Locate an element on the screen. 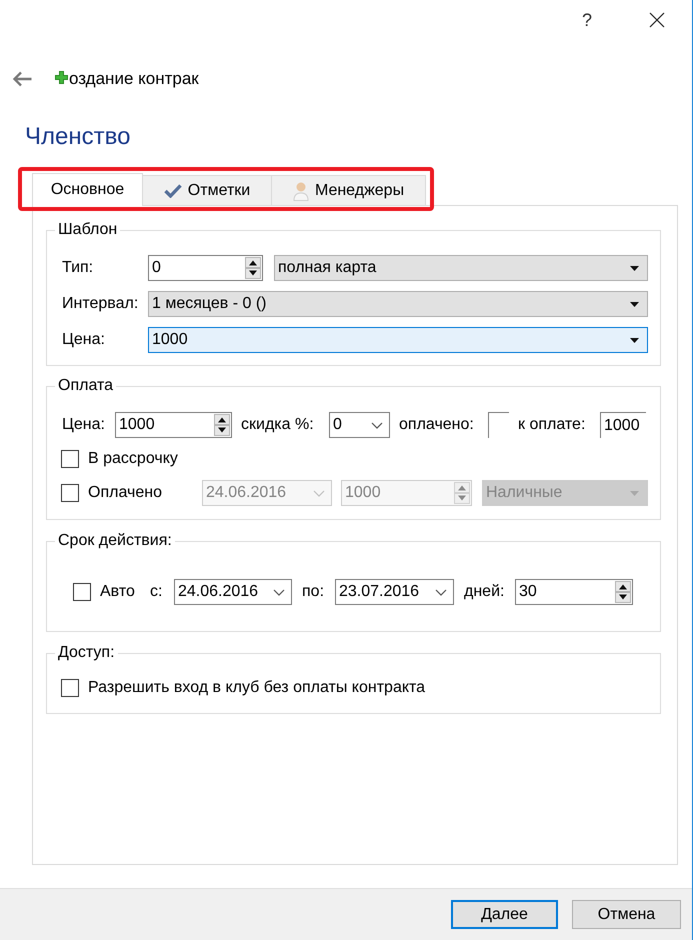  person-icon is located at coordinates (300, 190).